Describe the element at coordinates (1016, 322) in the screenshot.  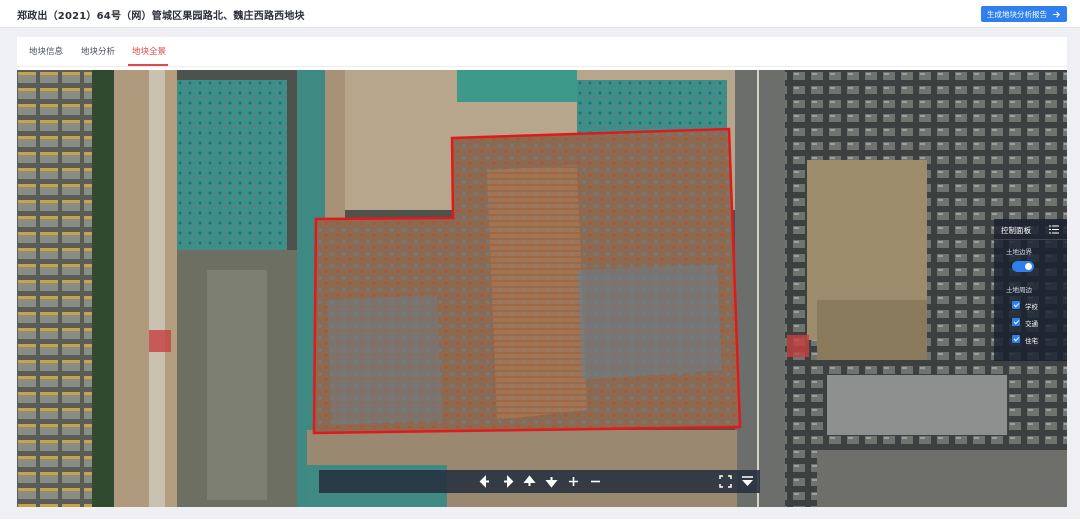
I see `traffic-checkbox` at that location.